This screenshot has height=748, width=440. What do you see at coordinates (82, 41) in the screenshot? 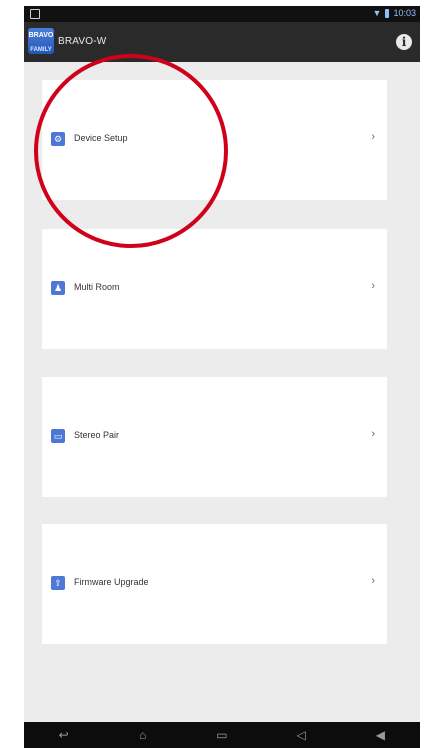
I see `app-title: BRAVO-W` at bounding box center [82, 41].